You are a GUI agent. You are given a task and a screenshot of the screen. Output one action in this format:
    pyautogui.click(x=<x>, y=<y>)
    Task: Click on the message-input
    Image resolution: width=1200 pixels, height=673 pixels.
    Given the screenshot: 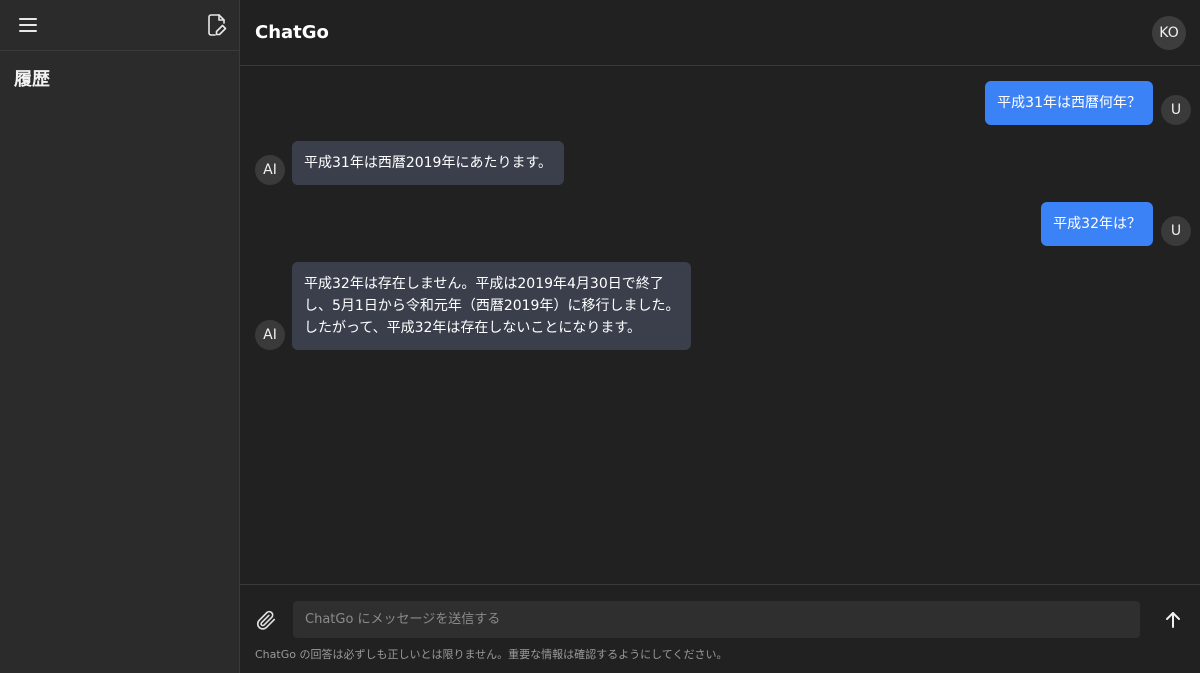 What is the action you would take?
    pyautogui.click(x=716, y=619)
    